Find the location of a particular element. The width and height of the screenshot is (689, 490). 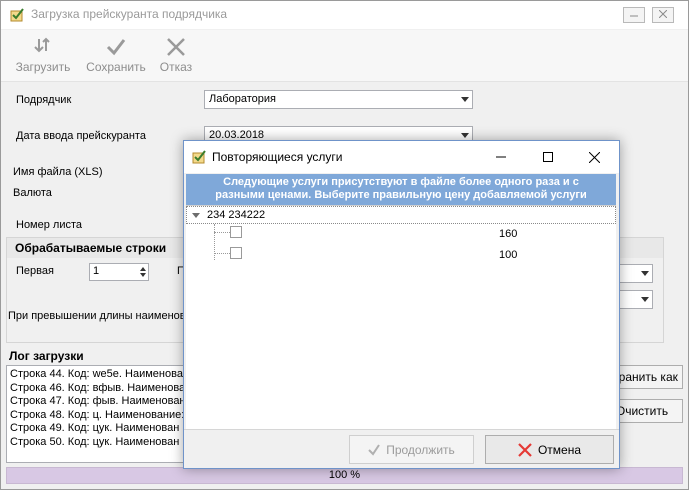

save-button: Сохранить is located at coordinates (116, 54).